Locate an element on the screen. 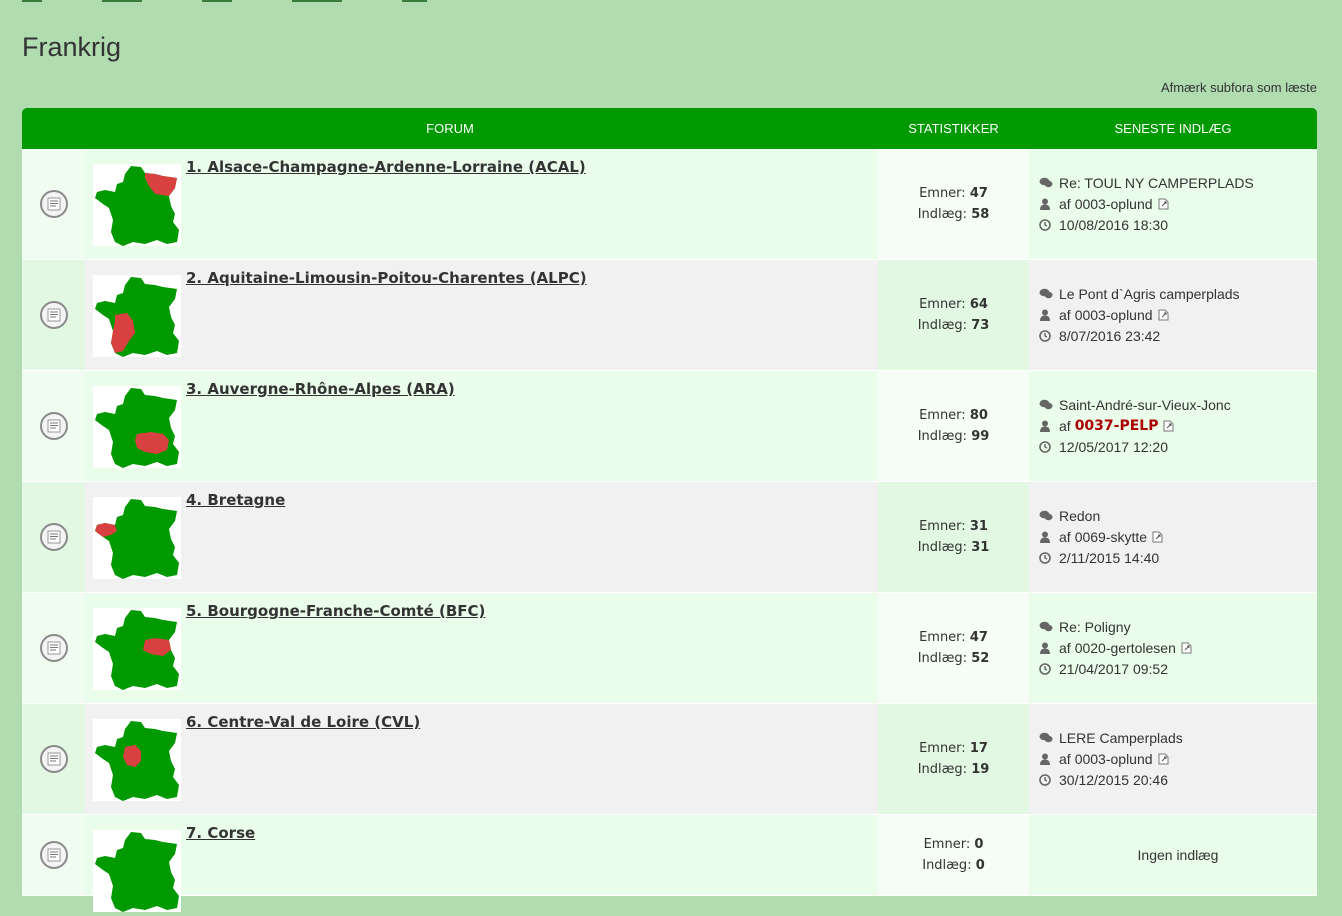 The height and width of the screenshot is (916, 1342). last-post-subject-link: Re: Poligny is located at coordinates (1095, 627).